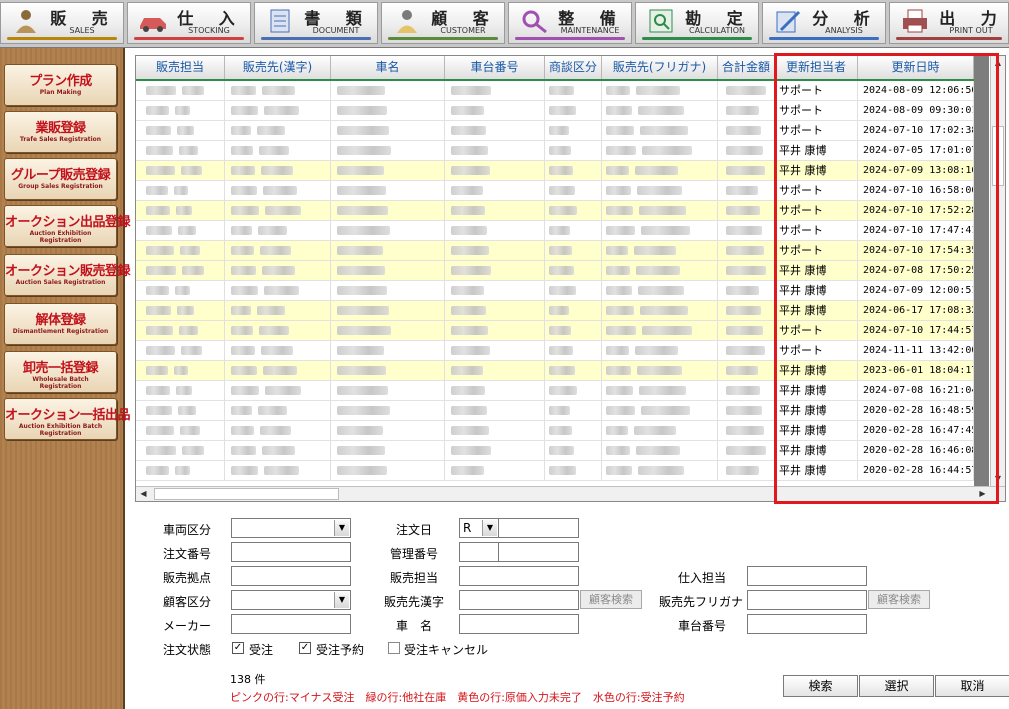  What do you see at coordinates (972, 686) in the screenshot?
I see `cancel-button: 取消` at bounding box center [972, 686].